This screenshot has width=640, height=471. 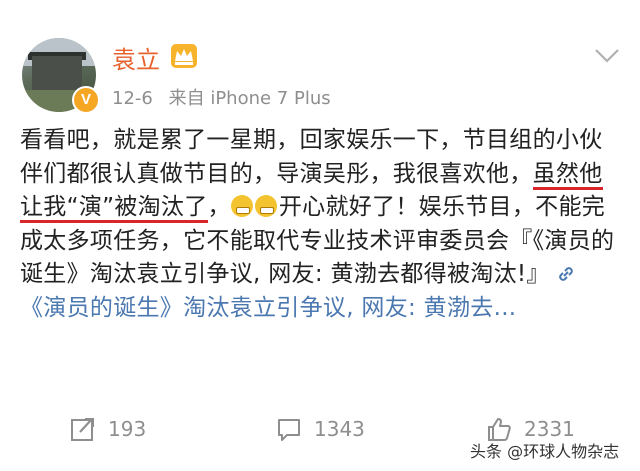 What do you see at coordinates (86, 100) in the screenshot?
I see `vip-badge-icon: V` at bounding box center [86, 100].